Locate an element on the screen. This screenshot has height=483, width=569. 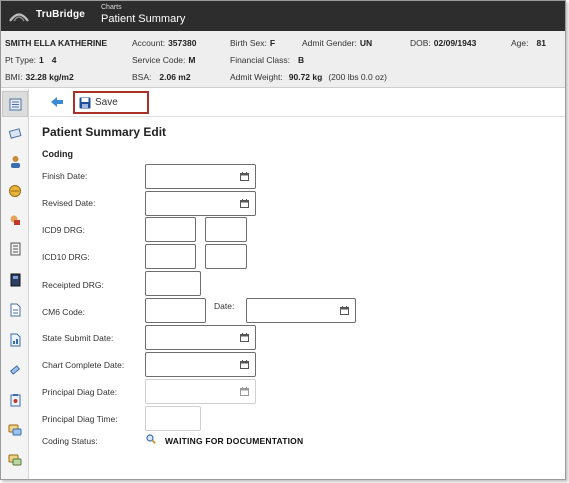
icd9-drg-label: ICD9 DRG: is located at coordinates (63, 230).